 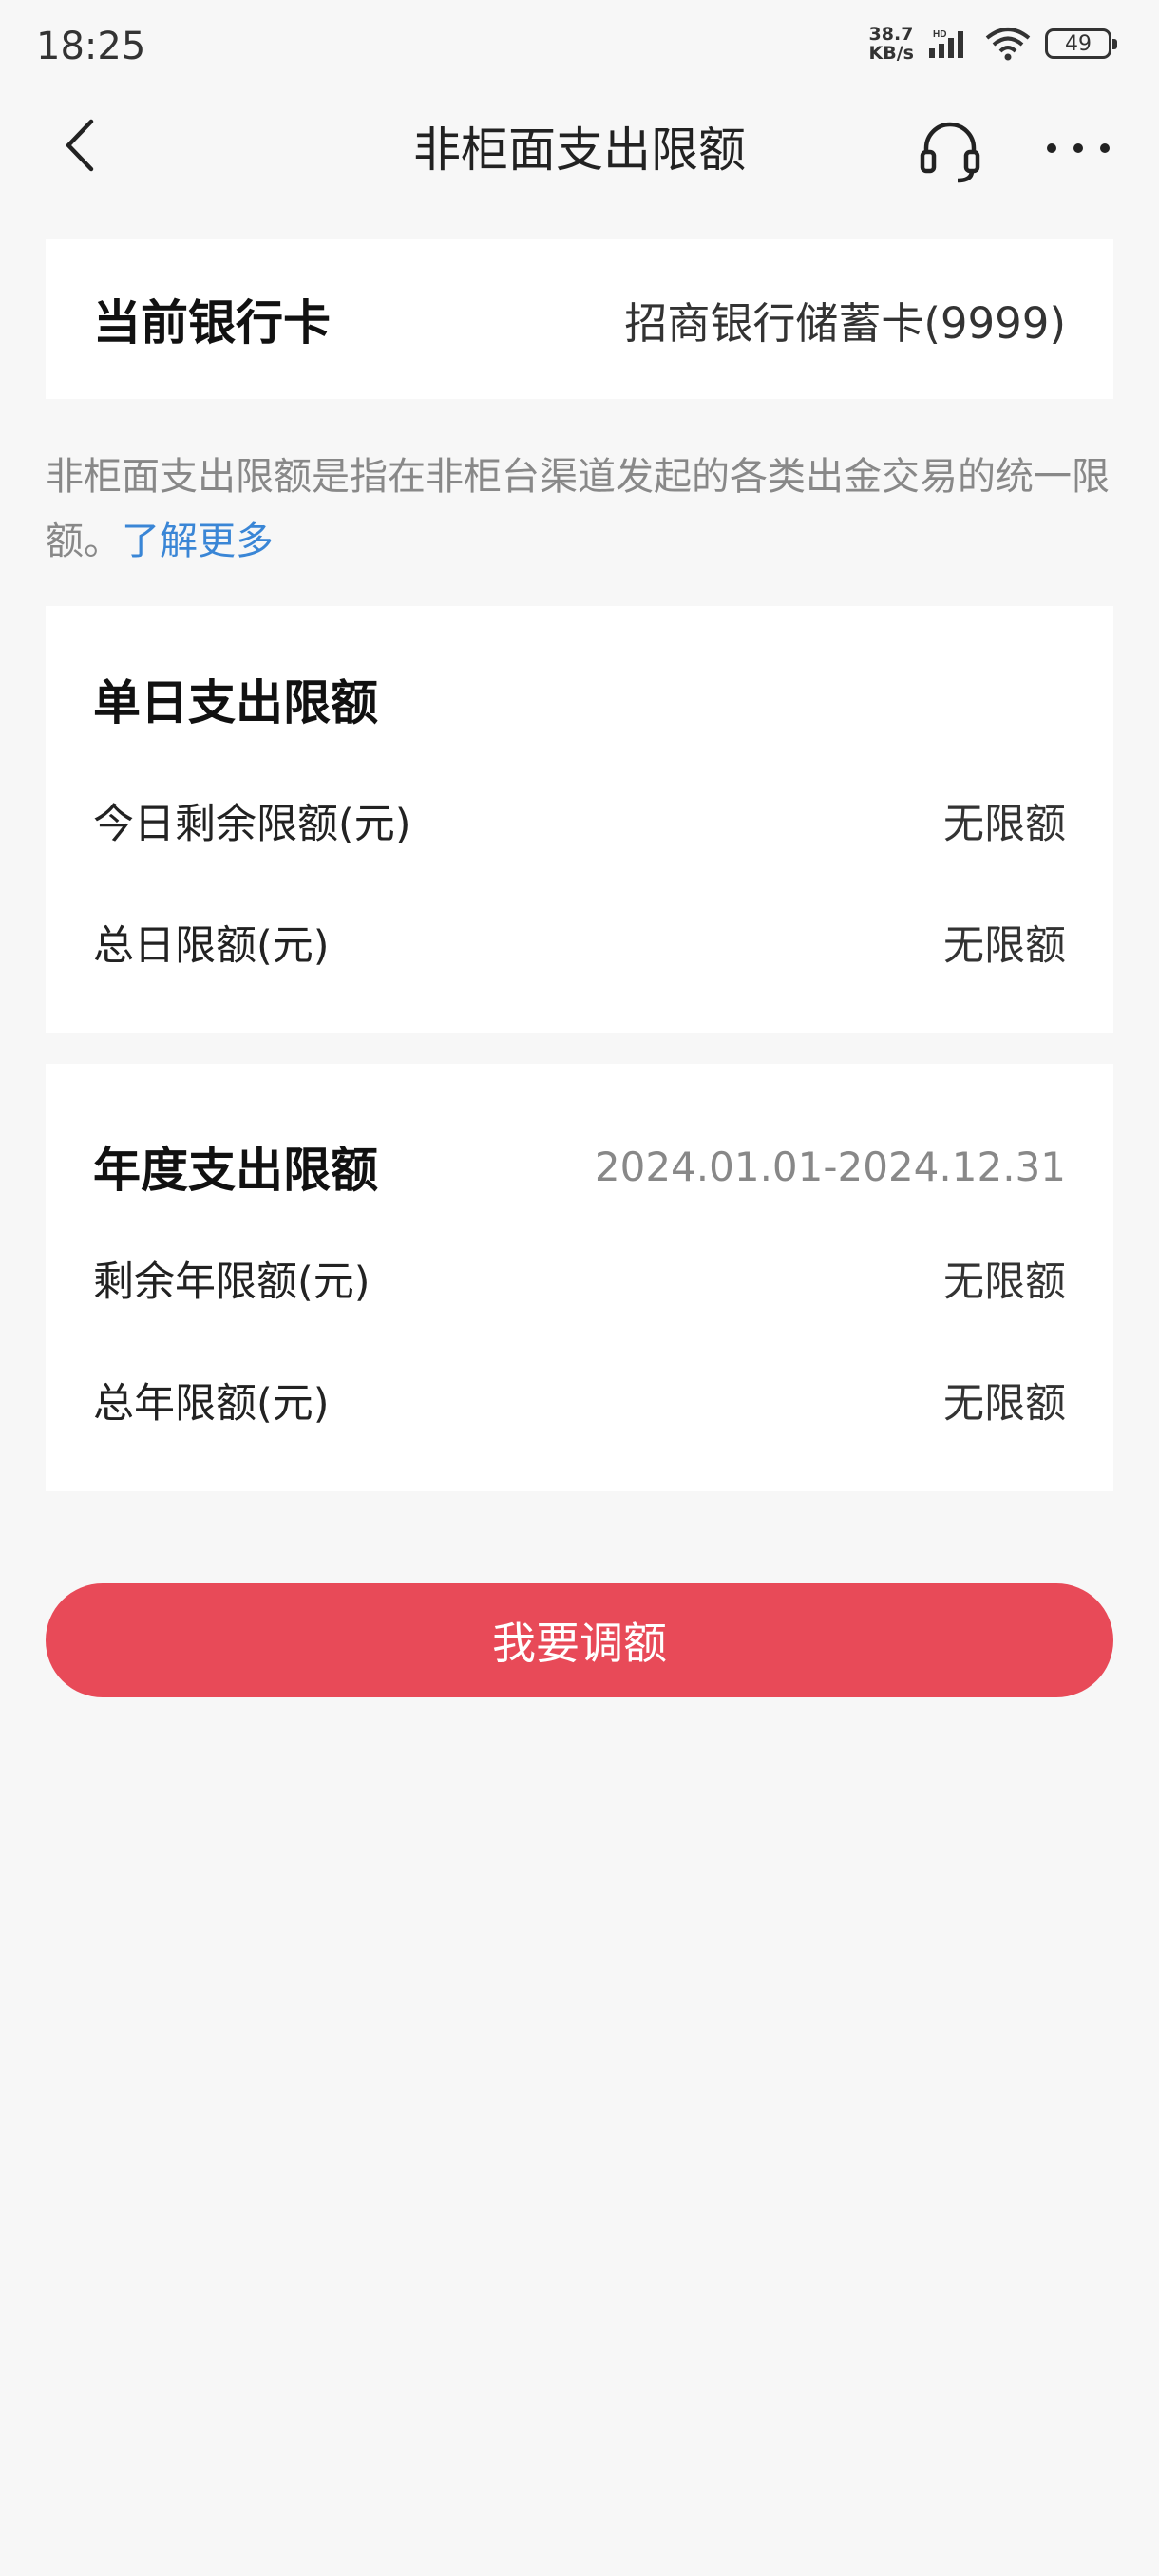 I want to click on daily-total-row: 总日限额(元) 无限额, so click(x=579, y=942).